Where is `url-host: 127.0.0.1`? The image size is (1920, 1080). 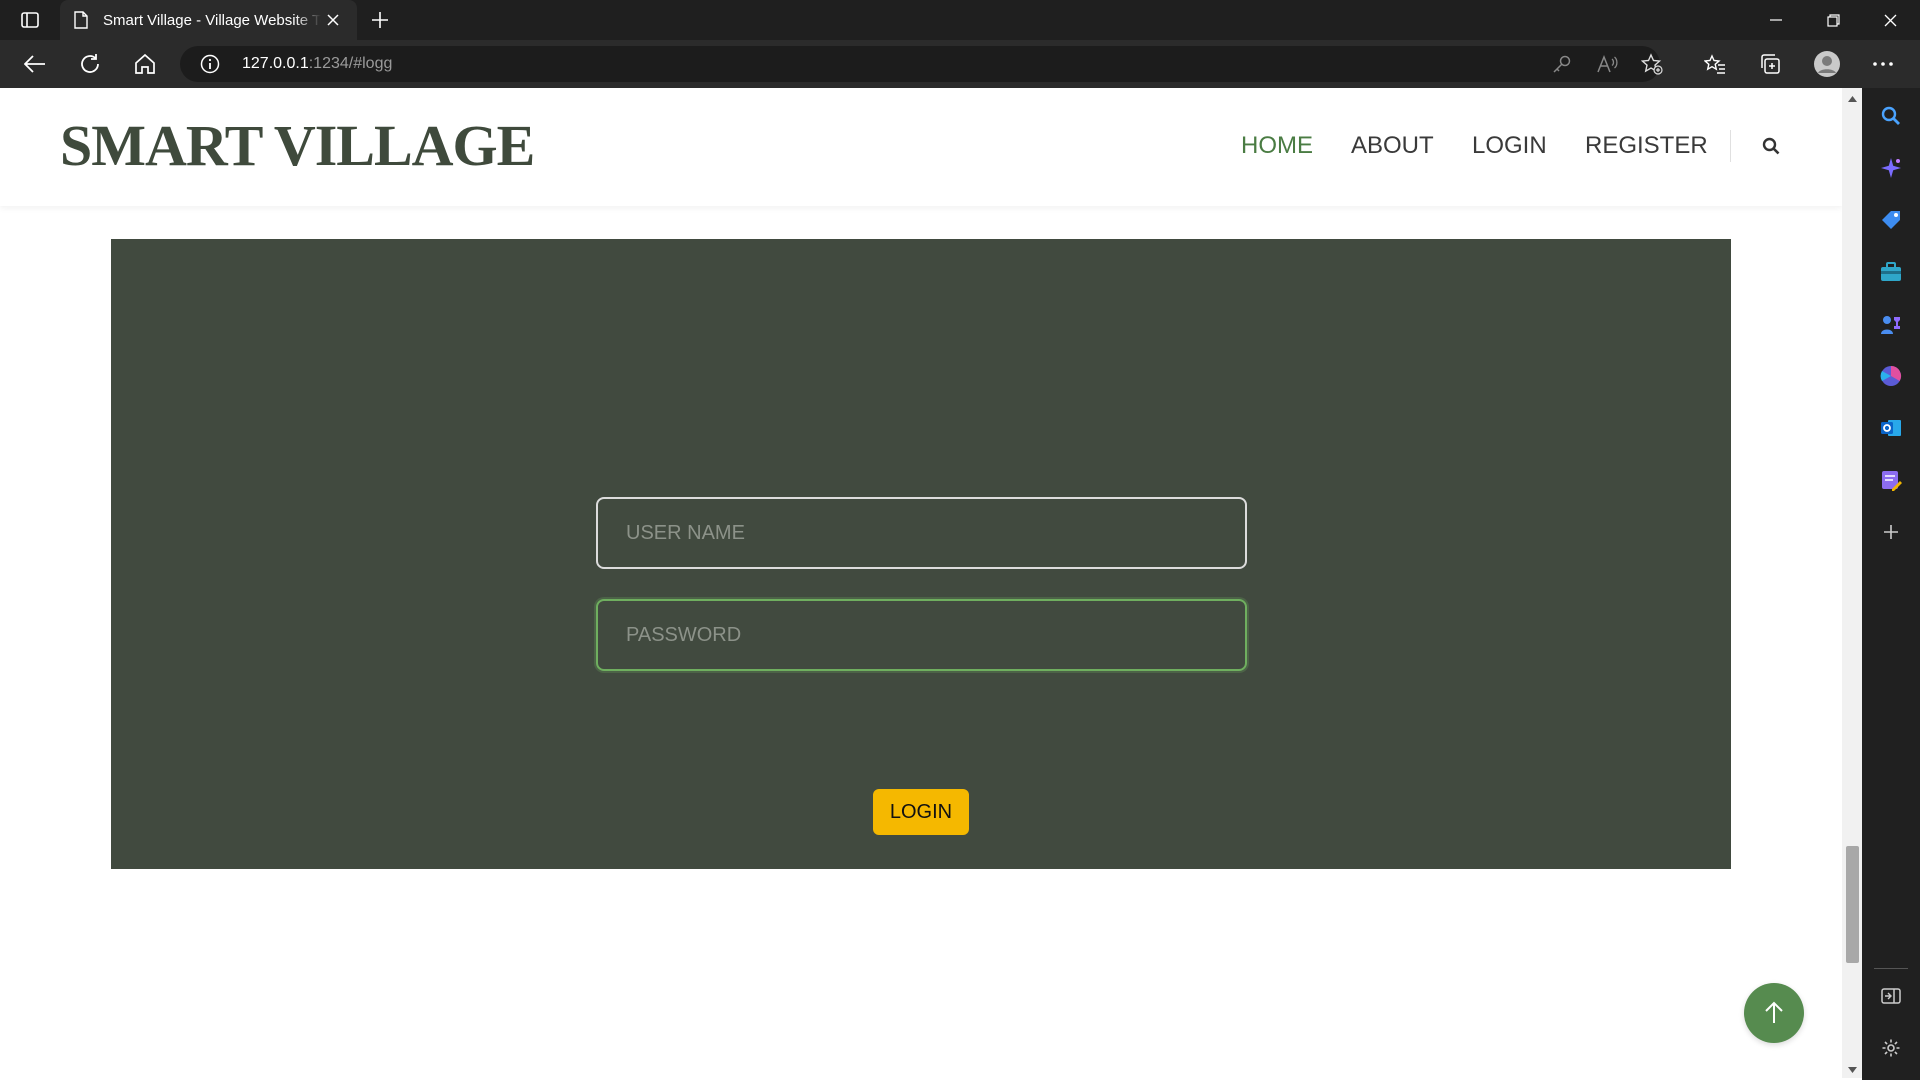
url-host: 127.0.0.1 is located at coordinates (275, 63).